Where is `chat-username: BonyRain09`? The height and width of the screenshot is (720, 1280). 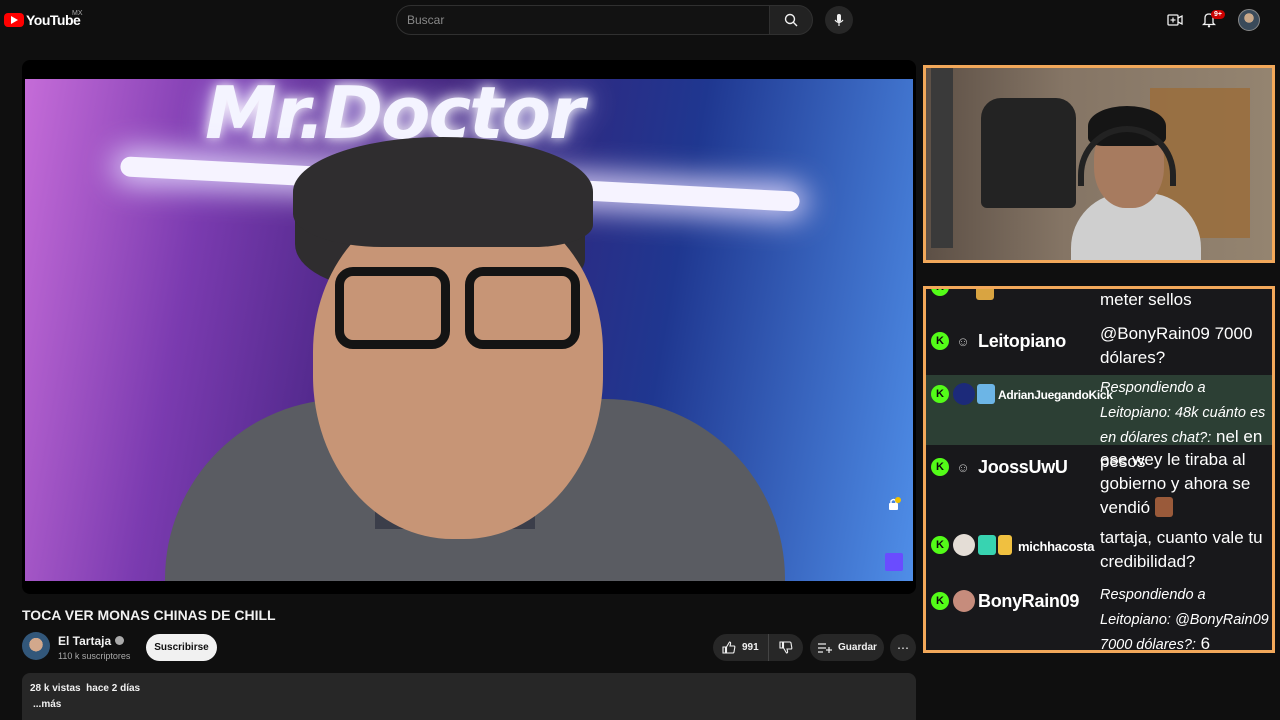 chat-username: BonyRain09 is located at coordinates (1028, 601).